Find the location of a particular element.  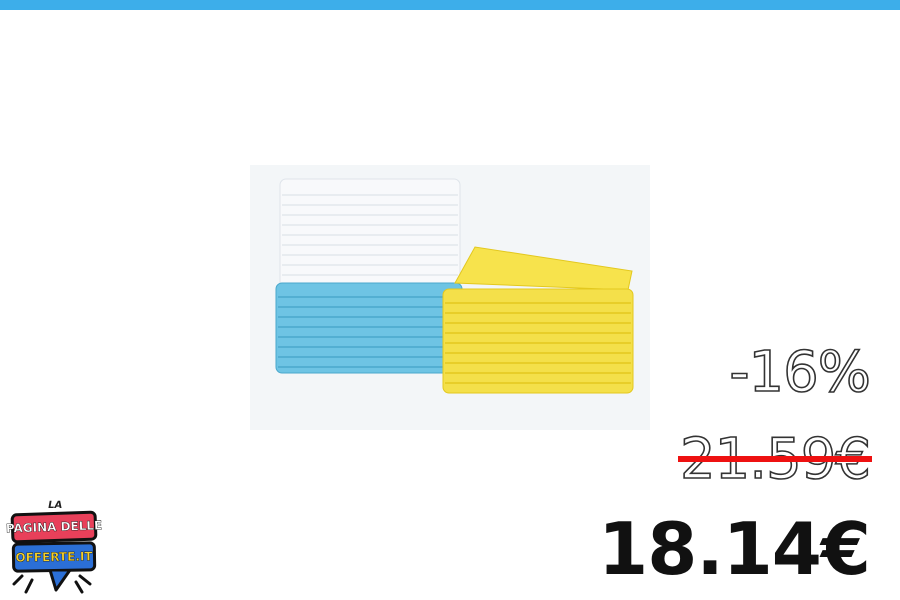

old-price-container: 21.59€ is located at coordinates (775, 460).